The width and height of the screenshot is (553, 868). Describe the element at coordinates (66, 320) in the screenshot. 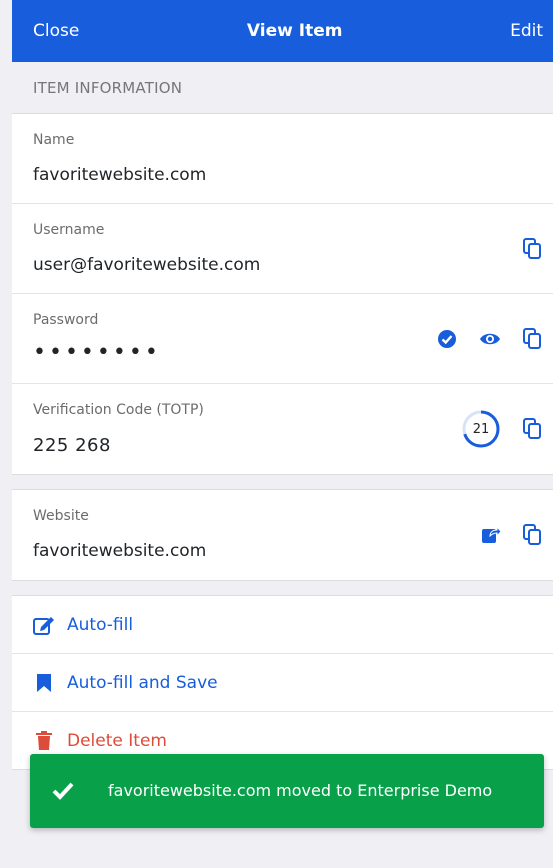

I see `password-label: Password` at that location.